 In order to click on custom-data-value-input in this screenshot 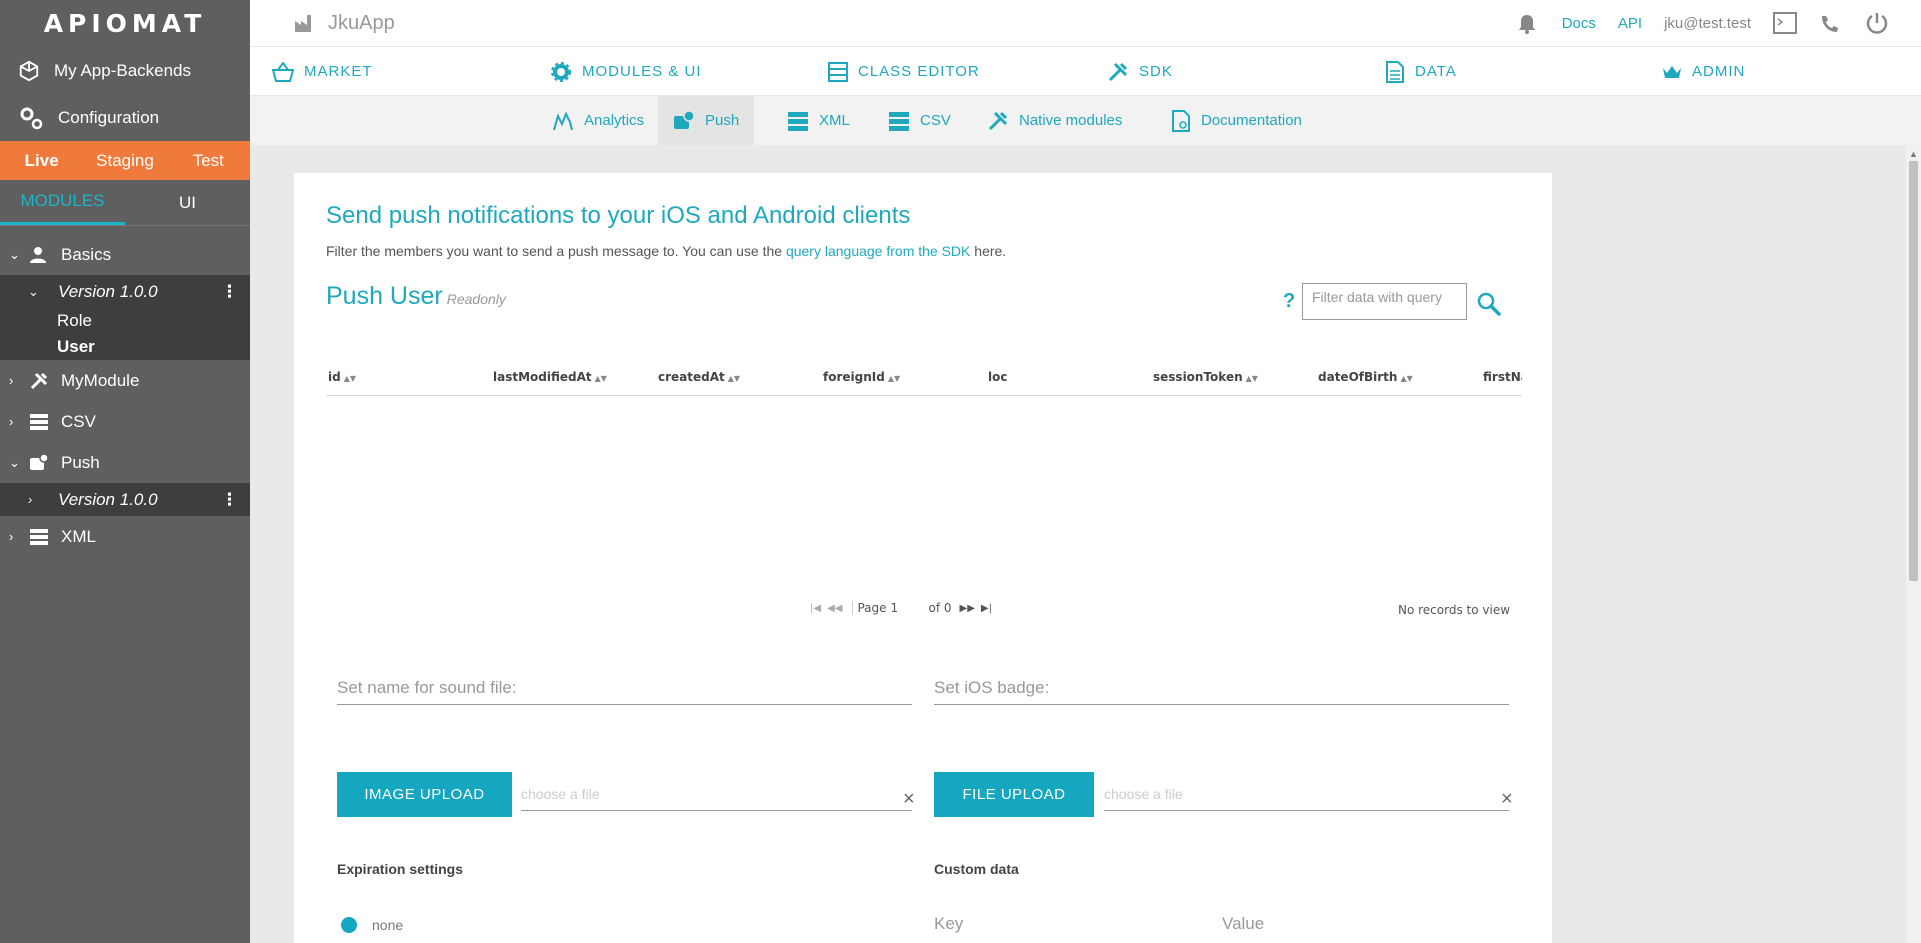, I will do `click(1365, 927)`.